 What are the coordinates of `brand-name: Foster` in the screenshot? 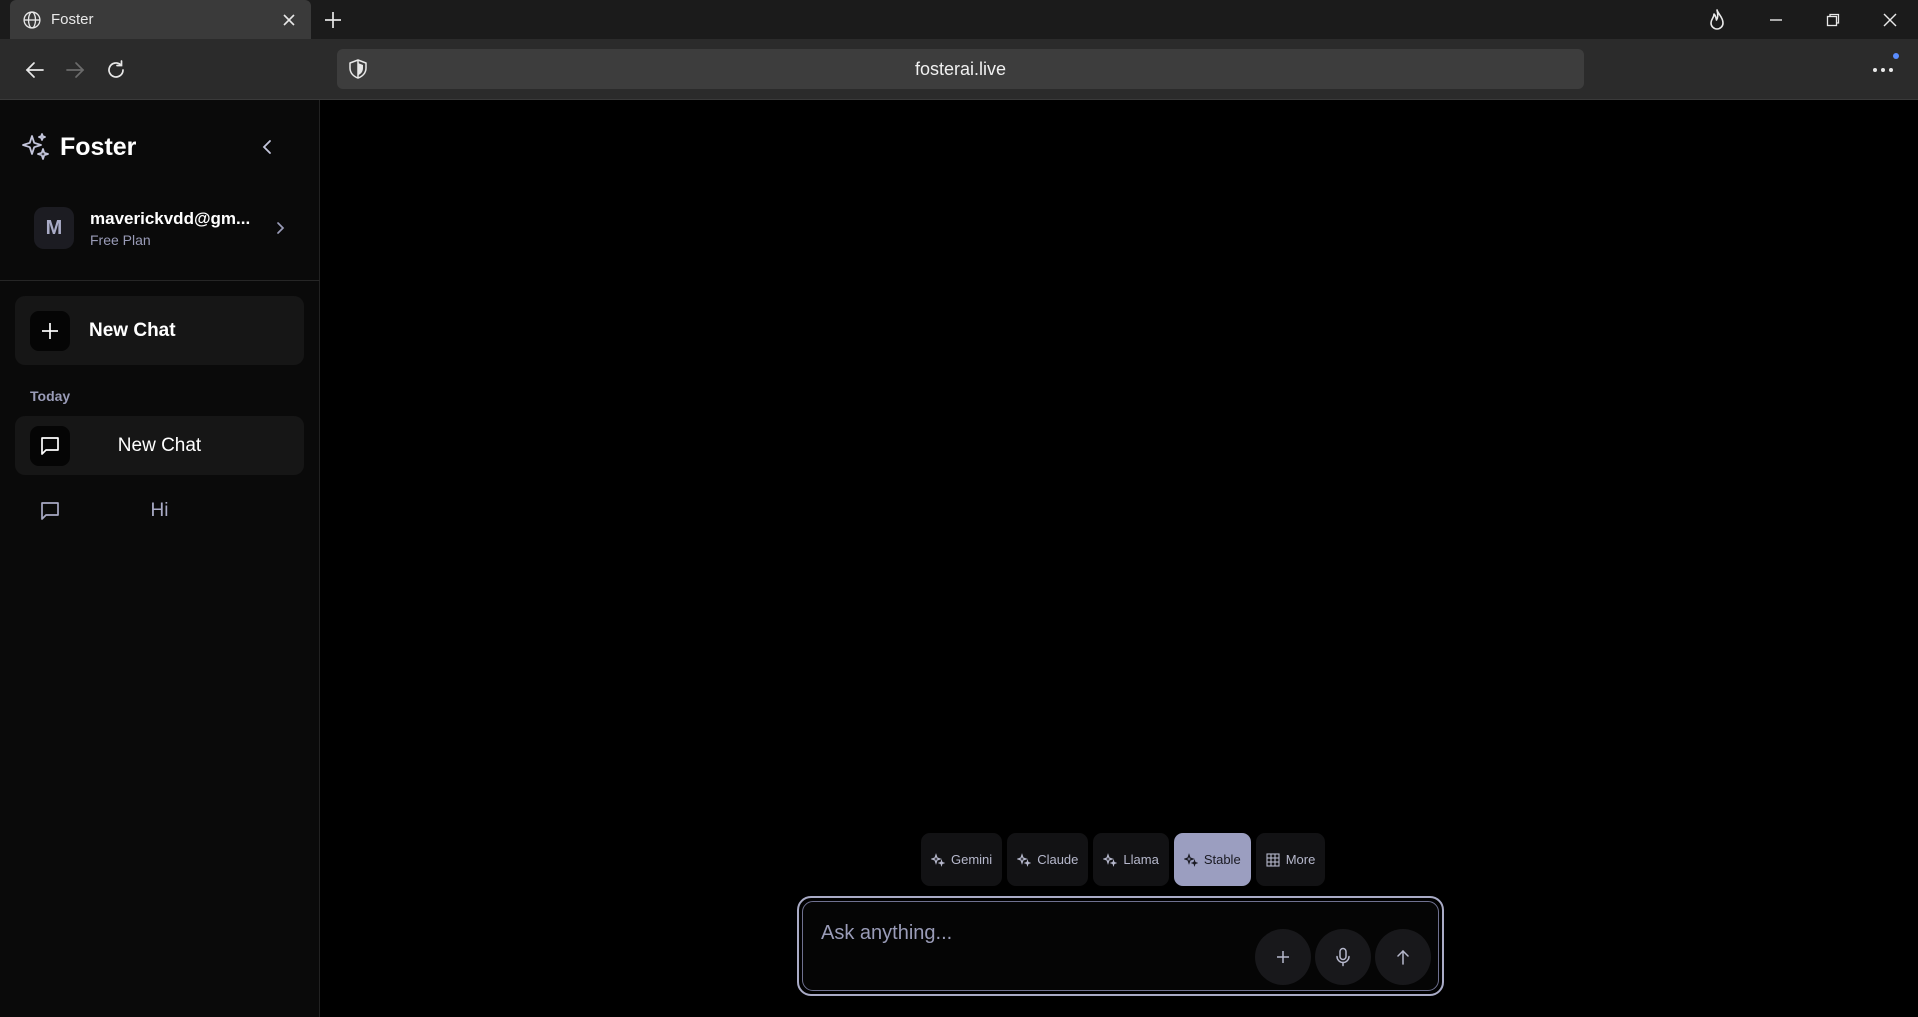 It's located at (98, 146).